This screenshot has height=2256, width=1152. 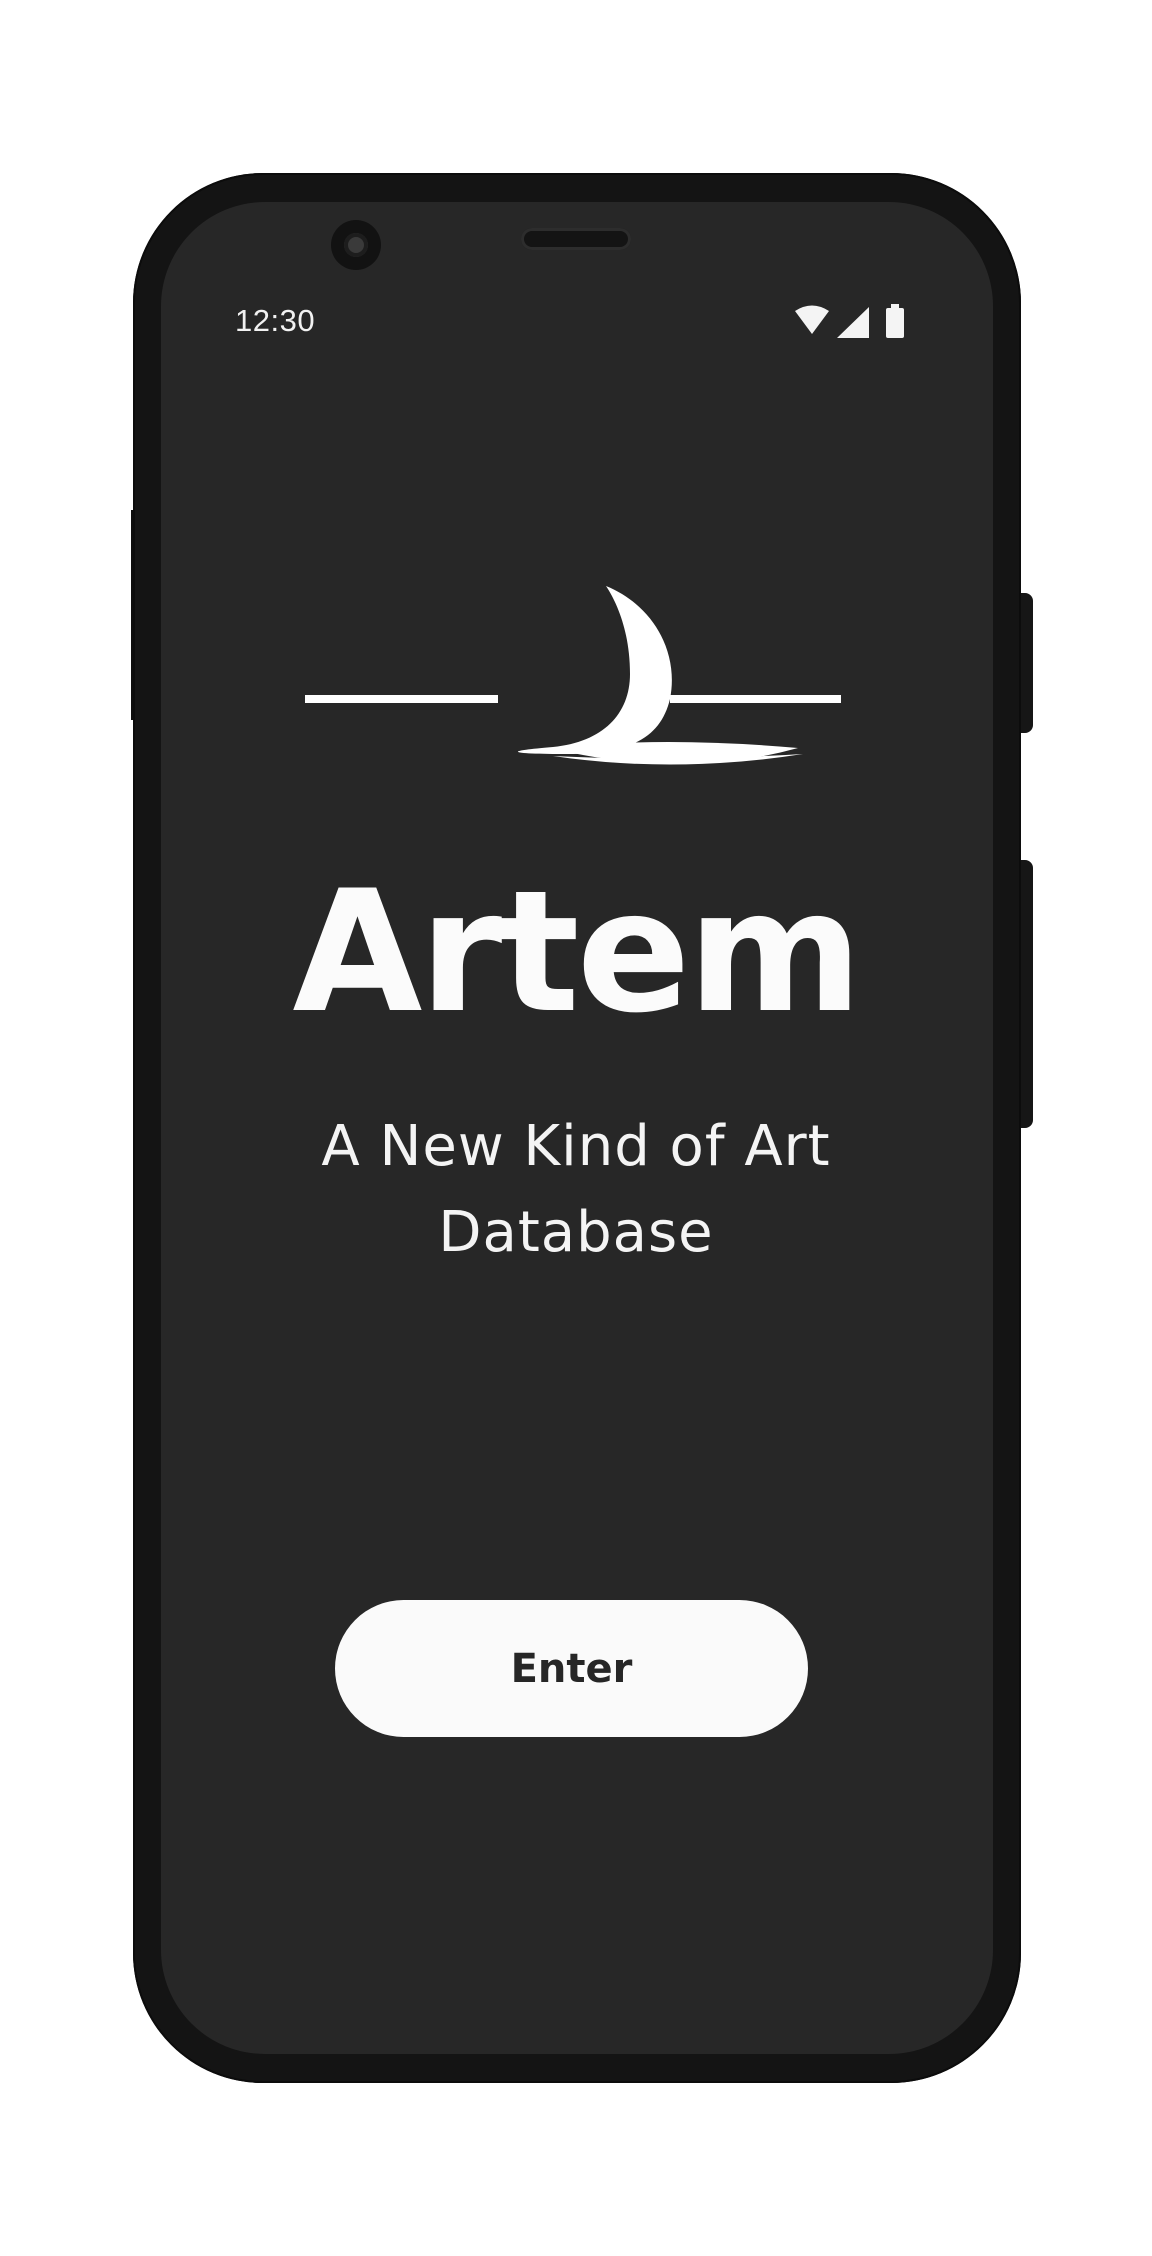 What do you see at coordinates (594, 670) in the screenshot?
I see `crescent-moon-icon` at bounding box center [594, 670].